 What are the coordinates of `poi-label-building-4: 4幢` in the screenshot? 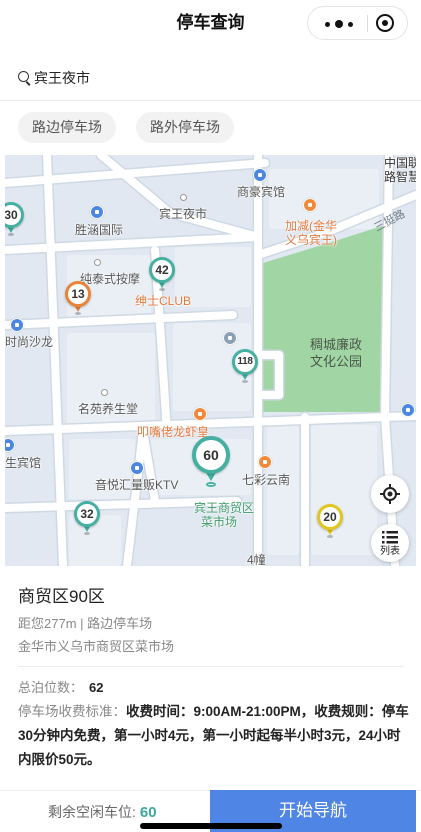 It's located at (256, 559).